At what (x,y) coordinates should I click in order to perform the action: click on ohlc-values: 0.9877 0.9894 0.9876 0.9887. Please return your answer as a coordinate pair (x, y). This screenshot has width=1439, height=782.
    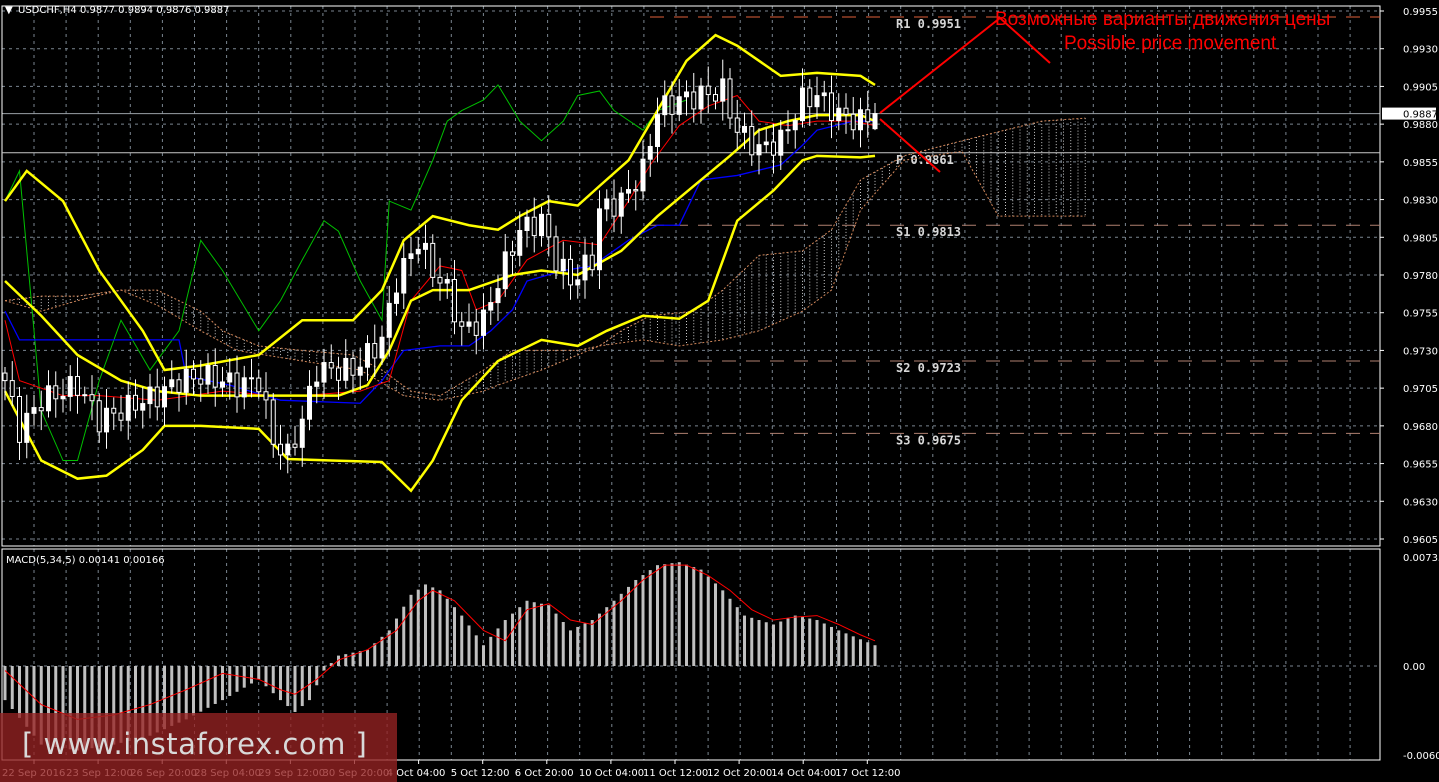
    Looking at the image, I should click on (155, 10).